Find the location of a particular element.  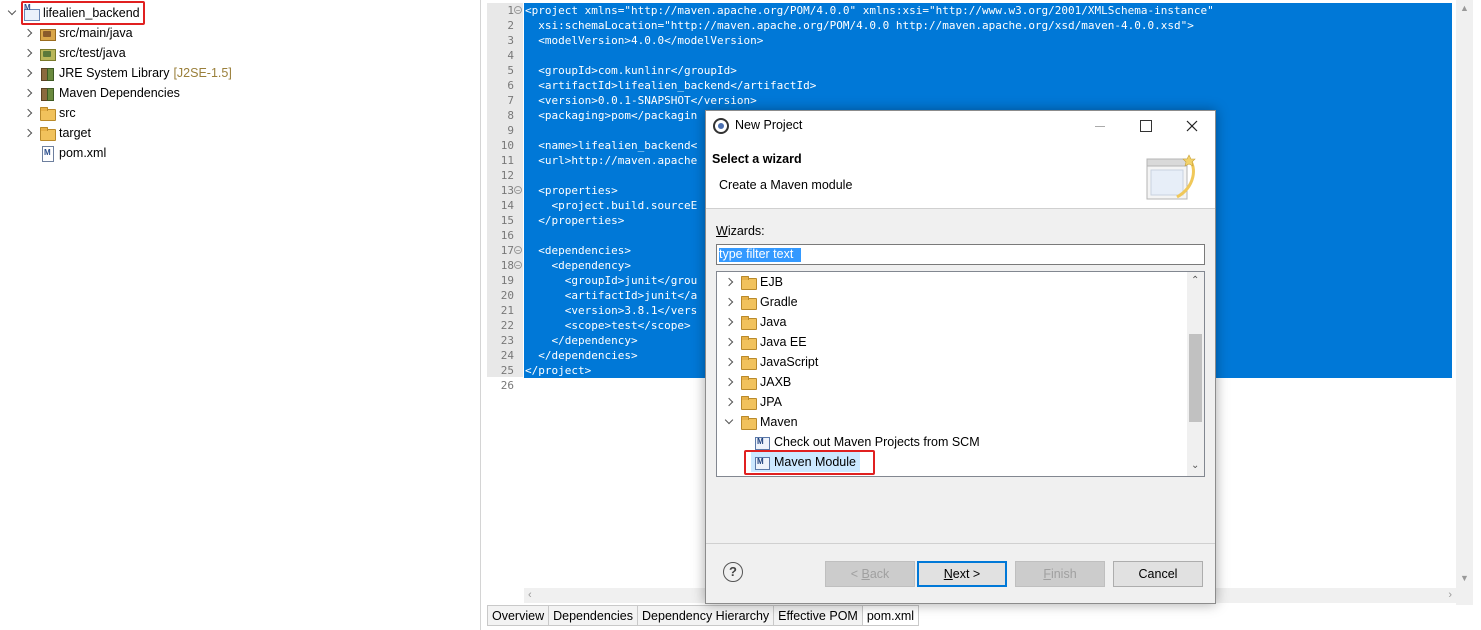

line-number: 13 is located at coordinates (507, 190).